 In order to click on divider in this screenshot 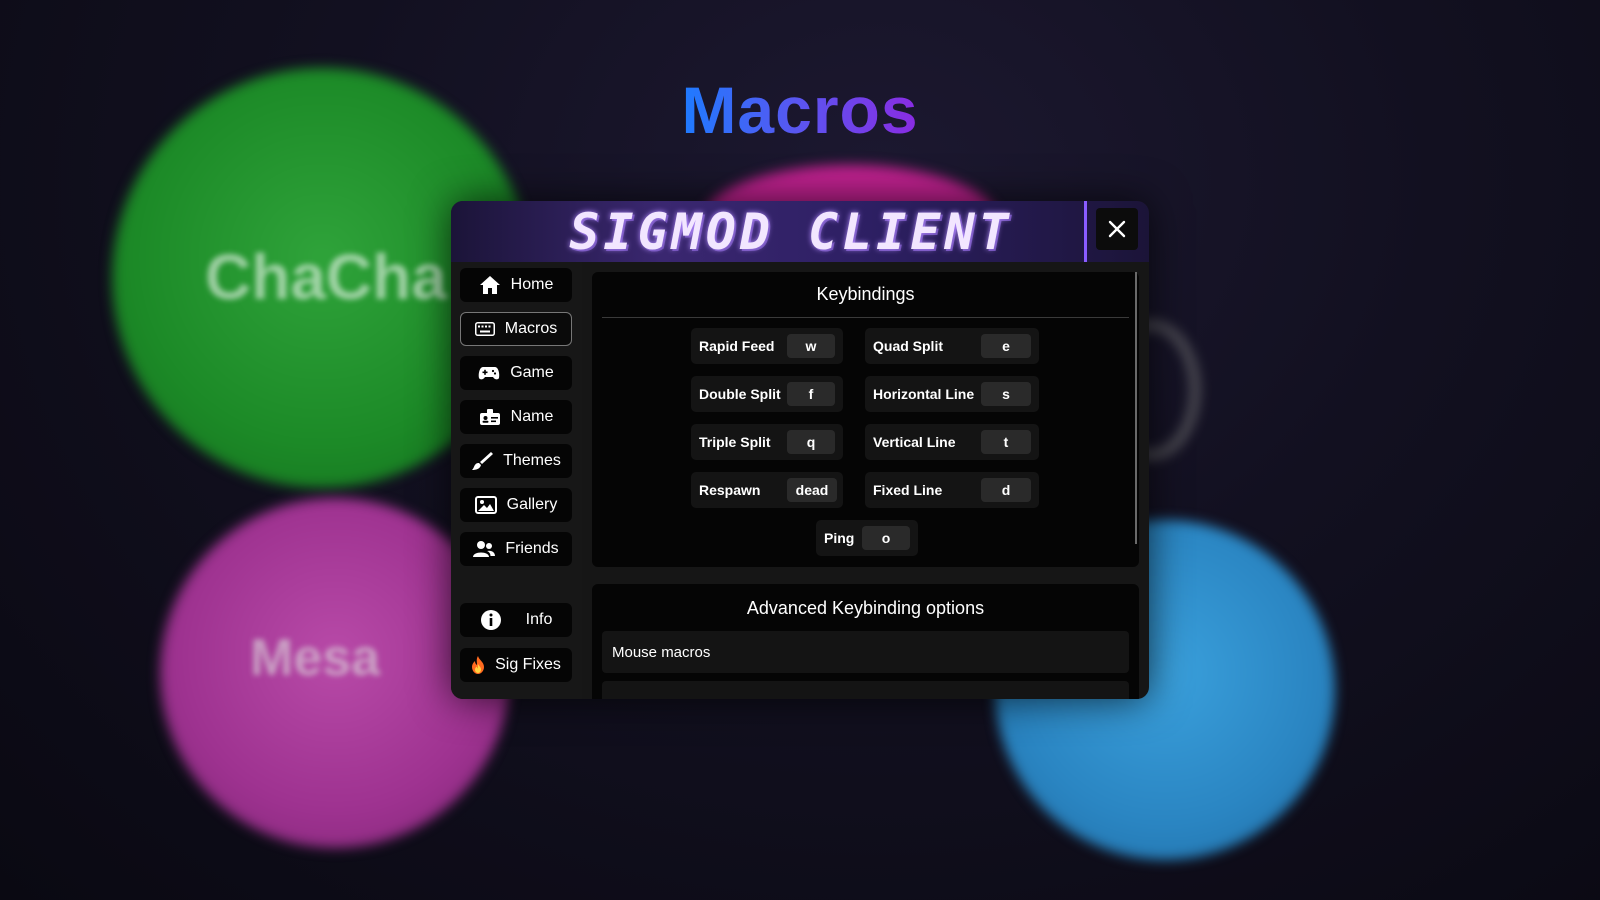, I will do `click(865, 317)`.